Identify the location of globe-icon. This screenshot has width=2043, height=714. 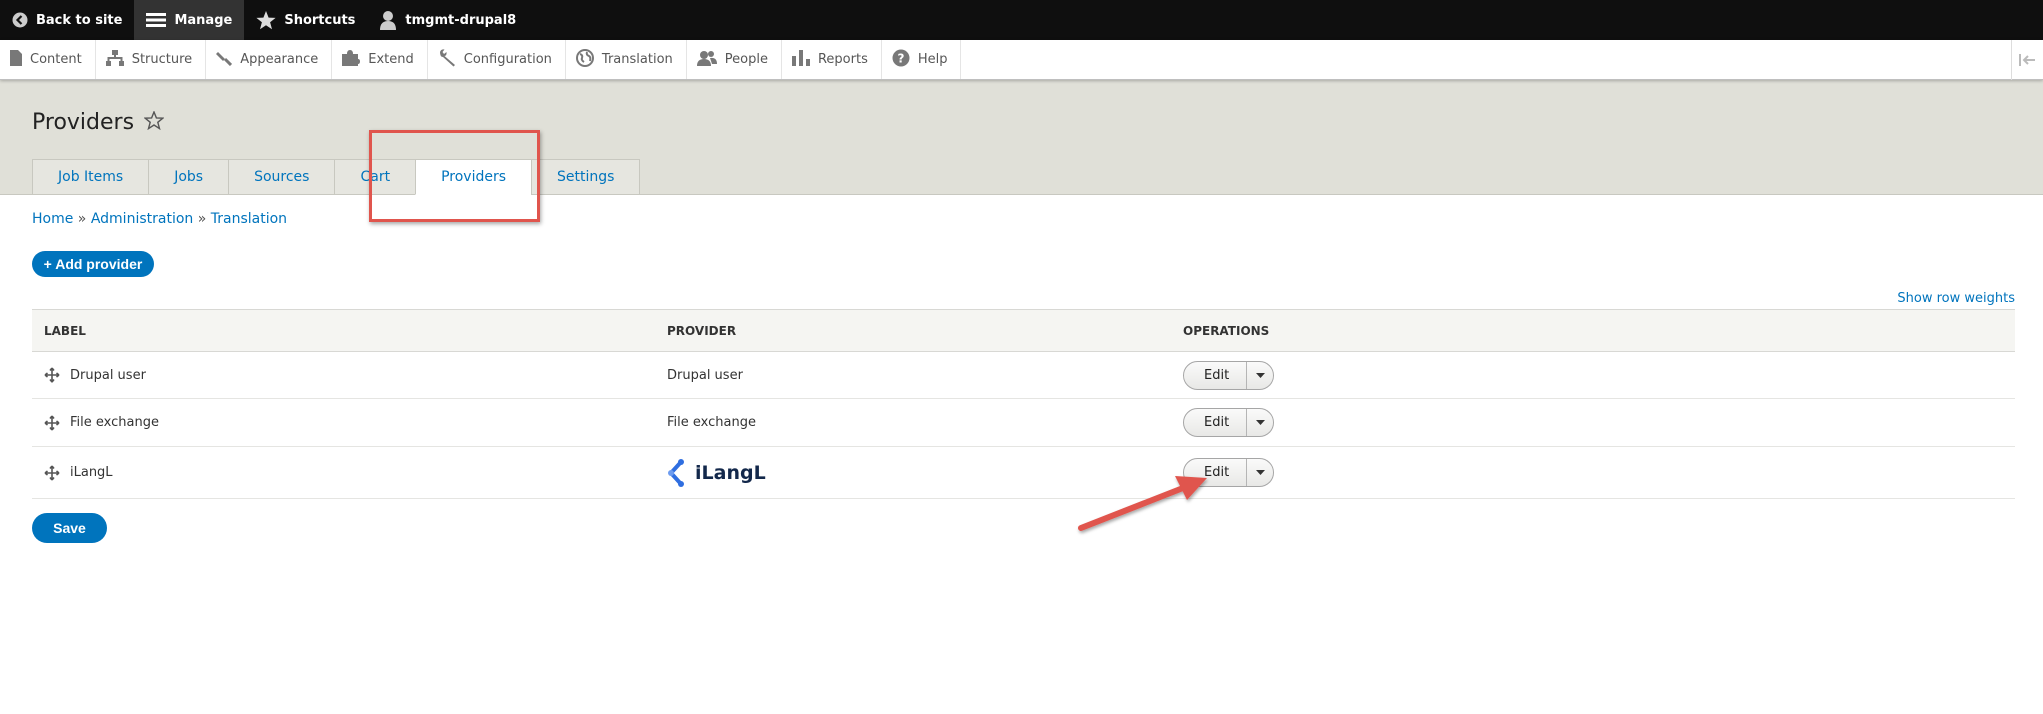
(584, 59).